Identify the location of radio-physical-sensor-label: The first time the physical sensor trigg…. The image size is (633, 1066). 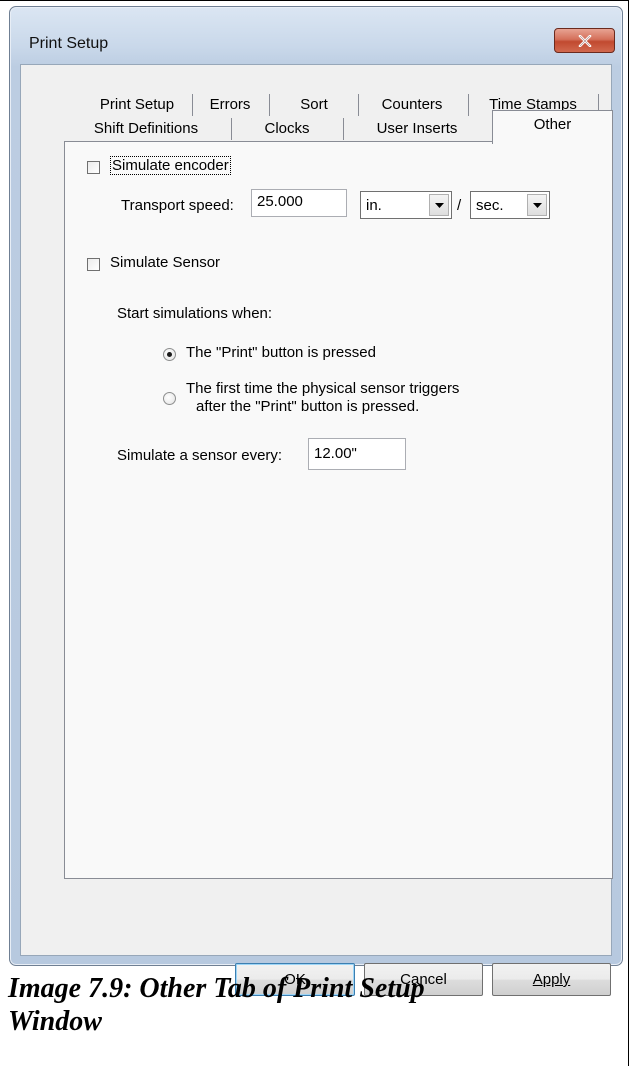
(322, 398).